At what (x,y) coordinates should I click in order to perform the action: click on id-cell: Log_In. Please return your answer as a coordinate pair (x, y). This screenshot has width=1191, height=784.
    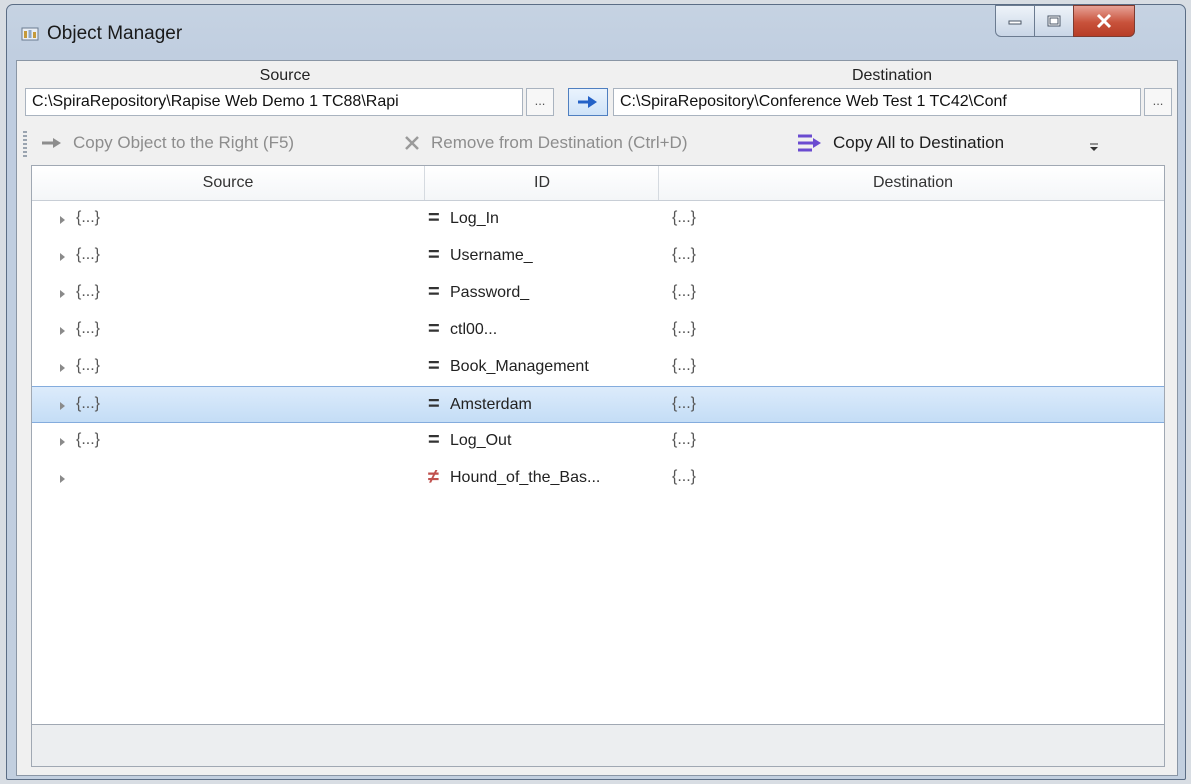
    Looking at the image, I should click on (474, 218).